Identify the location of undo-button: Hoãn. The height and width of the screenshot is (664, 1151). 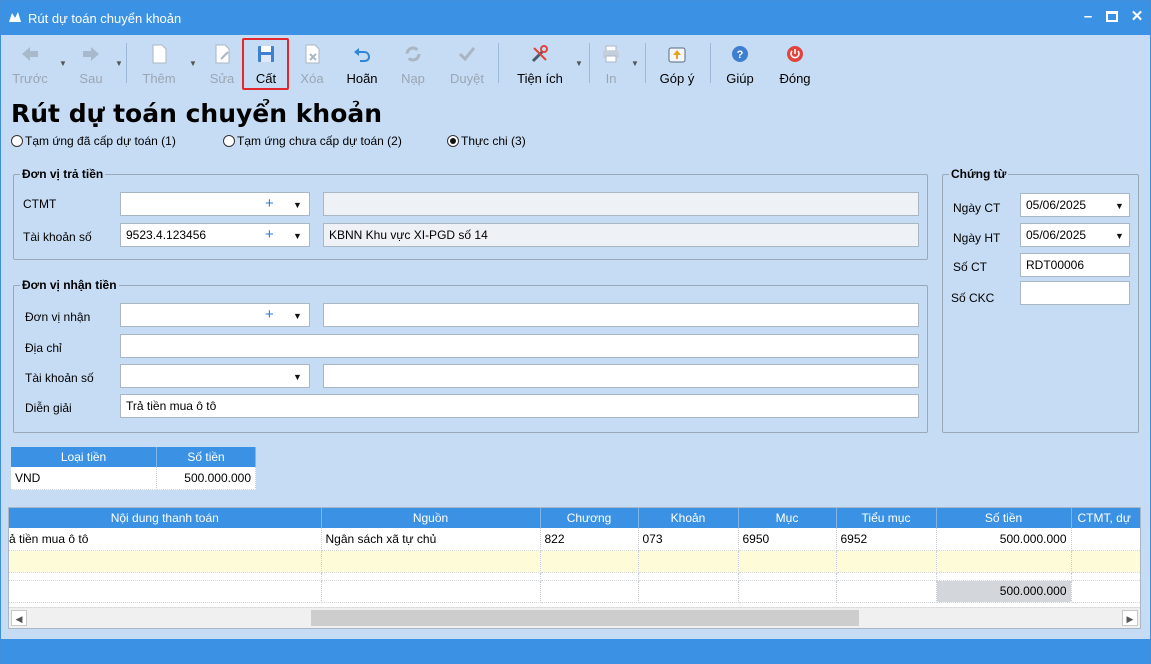
(362, 64).